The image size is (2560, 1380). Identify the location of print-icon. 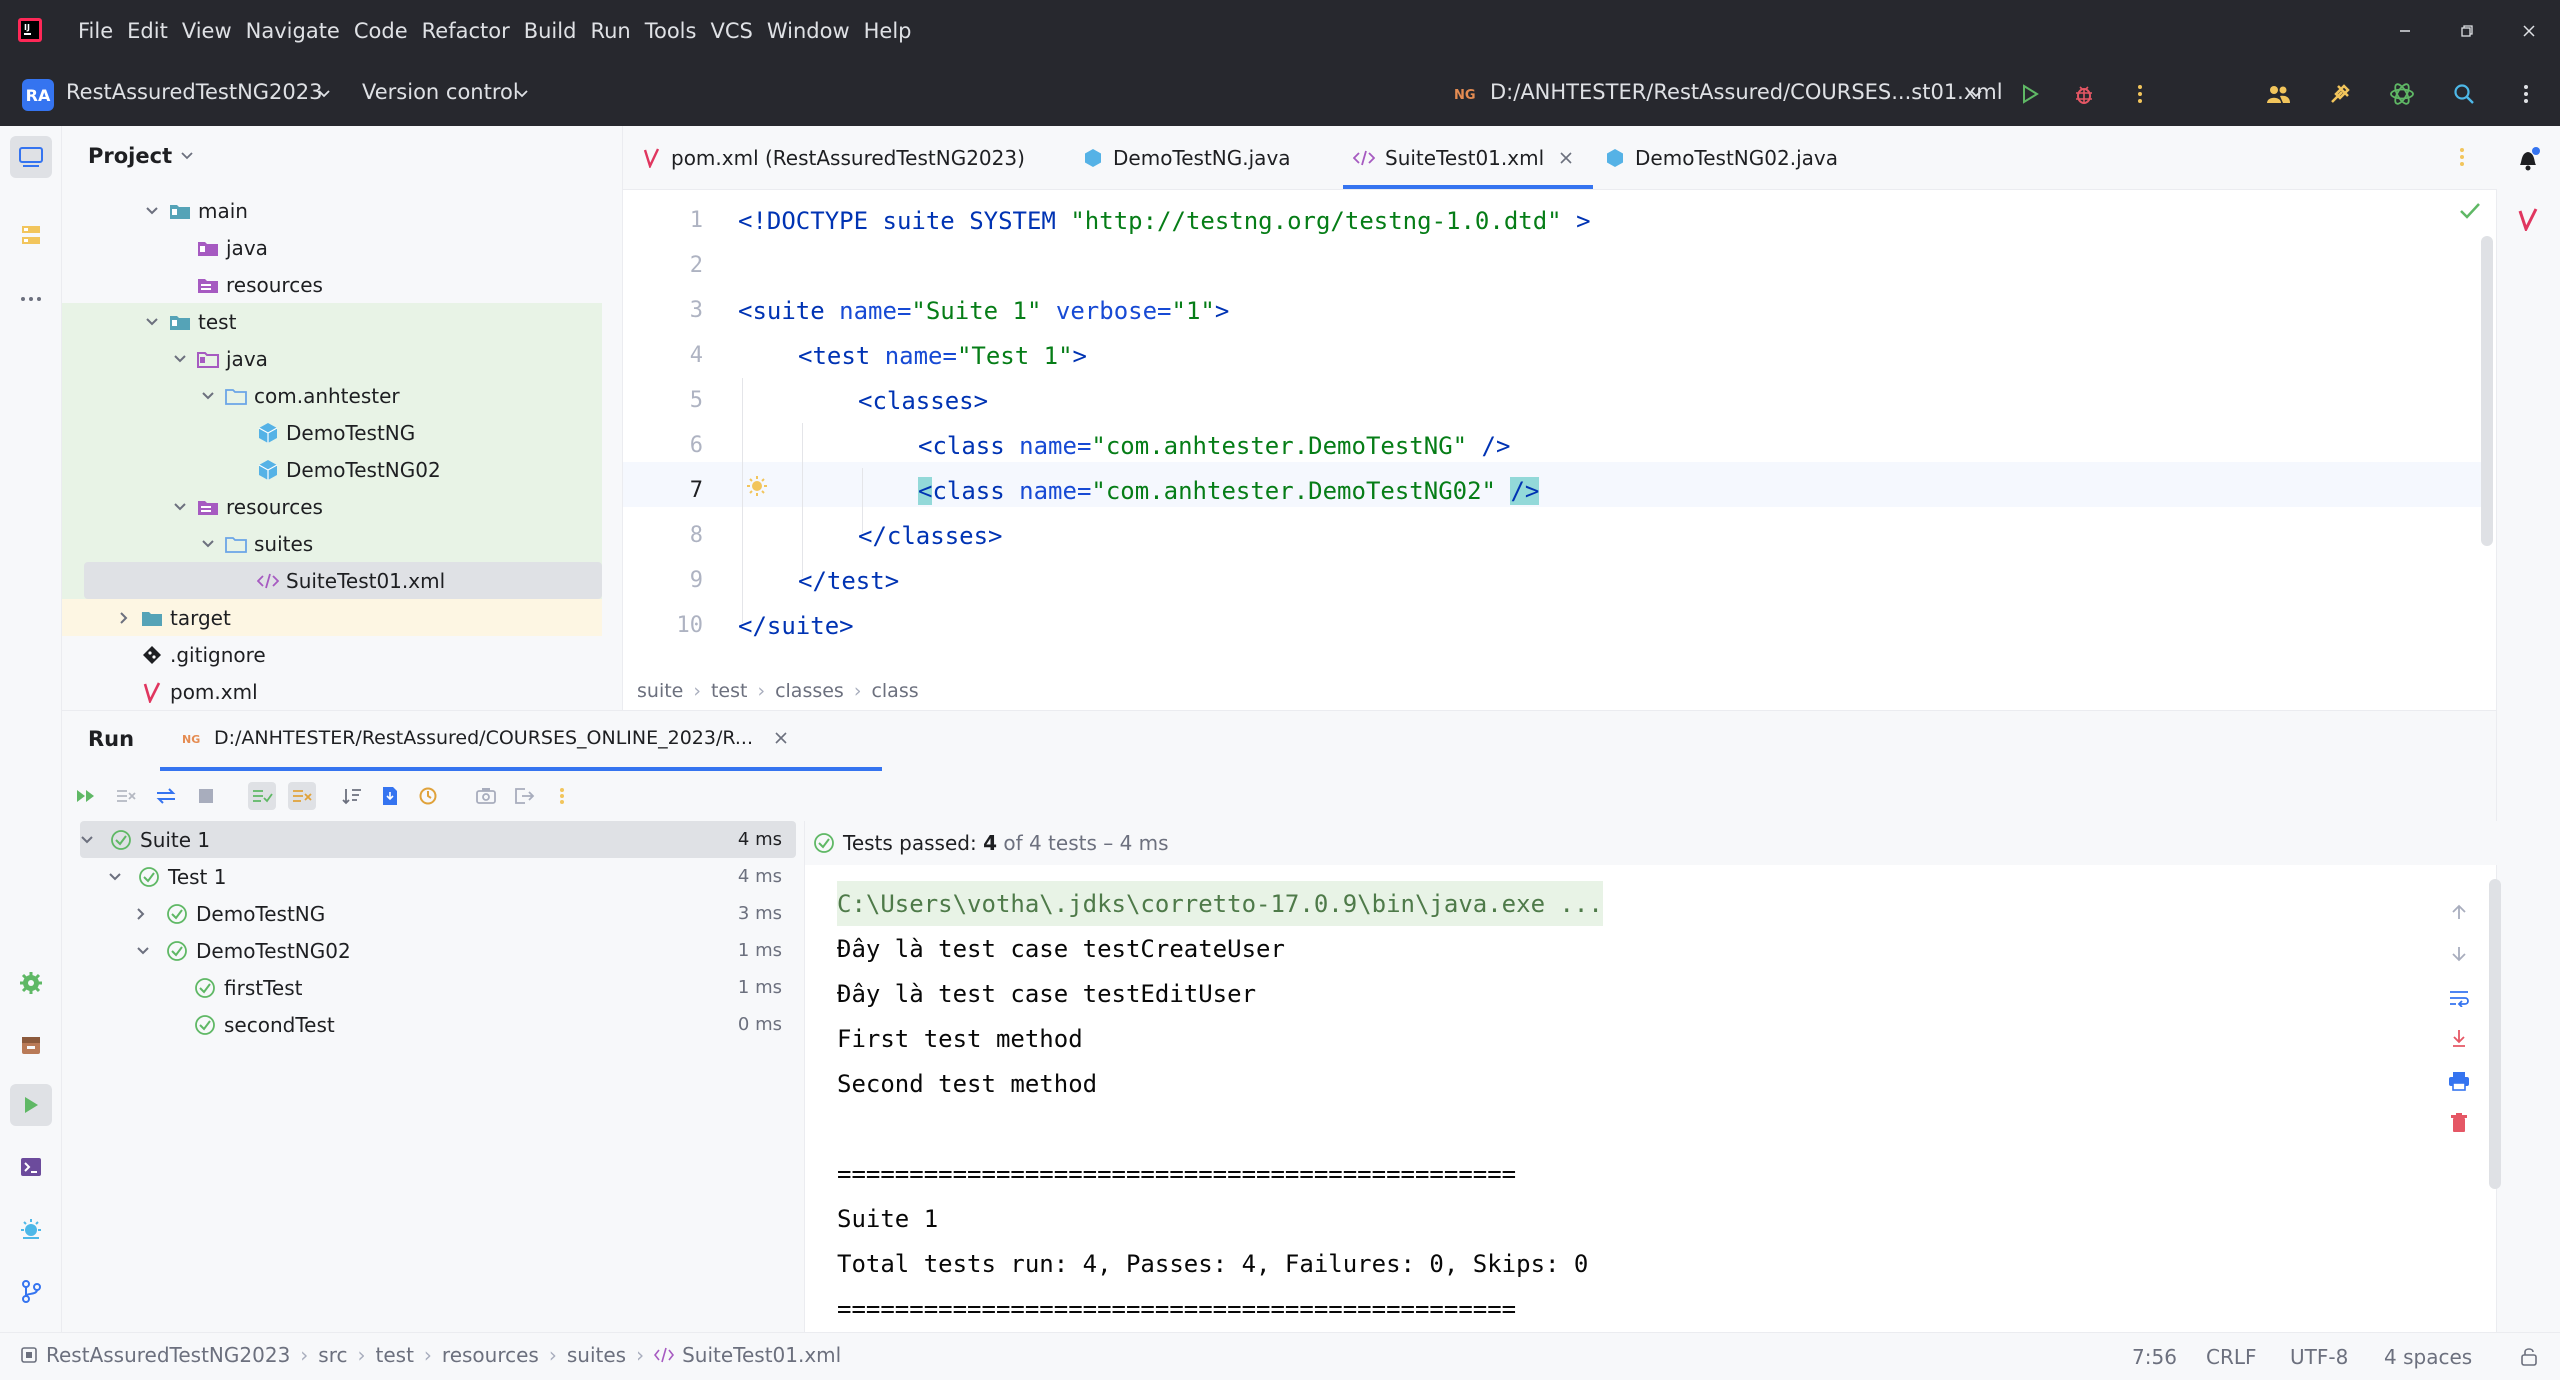
(2459, 1081).